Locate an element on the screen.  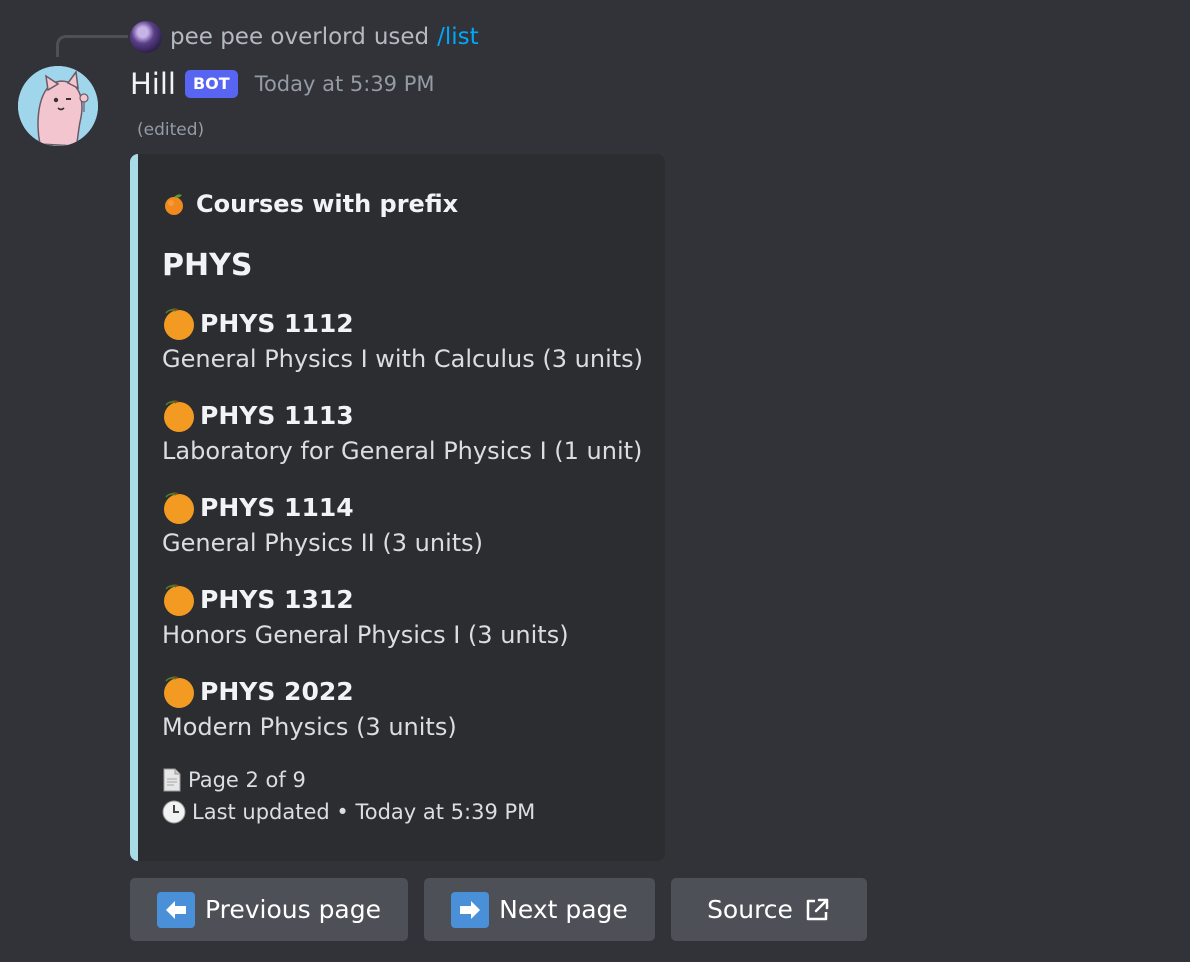
reply-avatar is located at coordinates (146, 37).